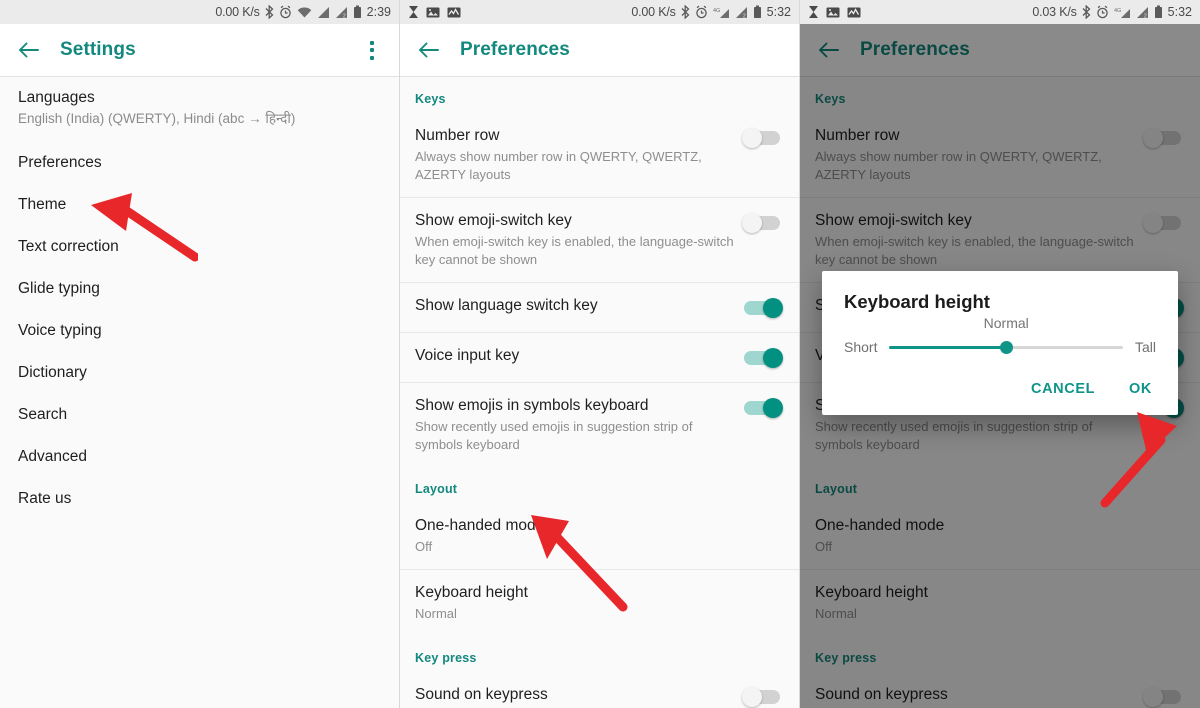 This screenshot has height=708, width=1200. I want to click on slider-thumb, so click(1007, 347).